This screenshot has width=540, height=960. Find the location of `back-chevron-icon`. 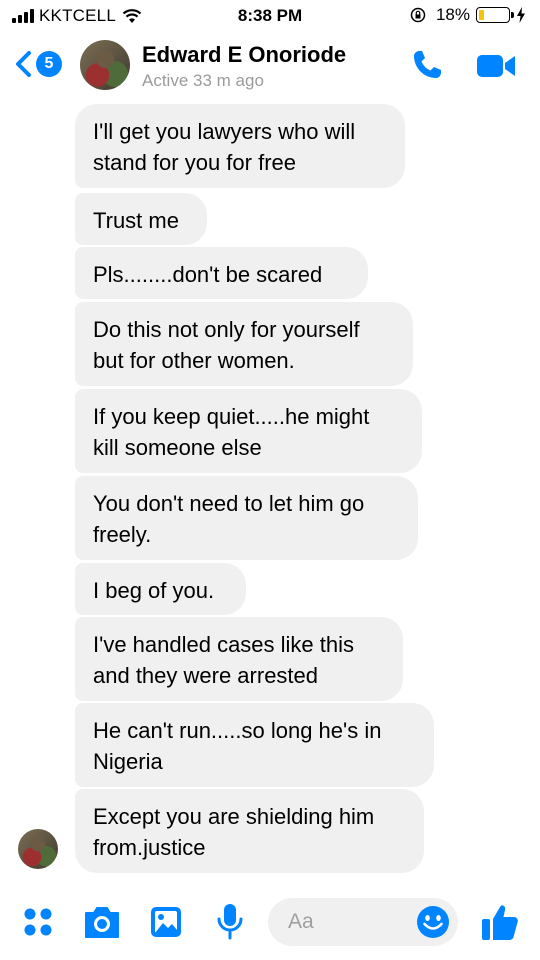

back-chevron-icon is located at coordinates (23, 64).